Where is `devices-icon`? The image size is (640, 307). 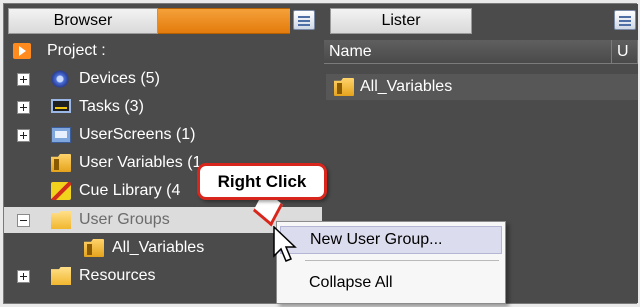
devices-icon is located at coordinates (61, 79).